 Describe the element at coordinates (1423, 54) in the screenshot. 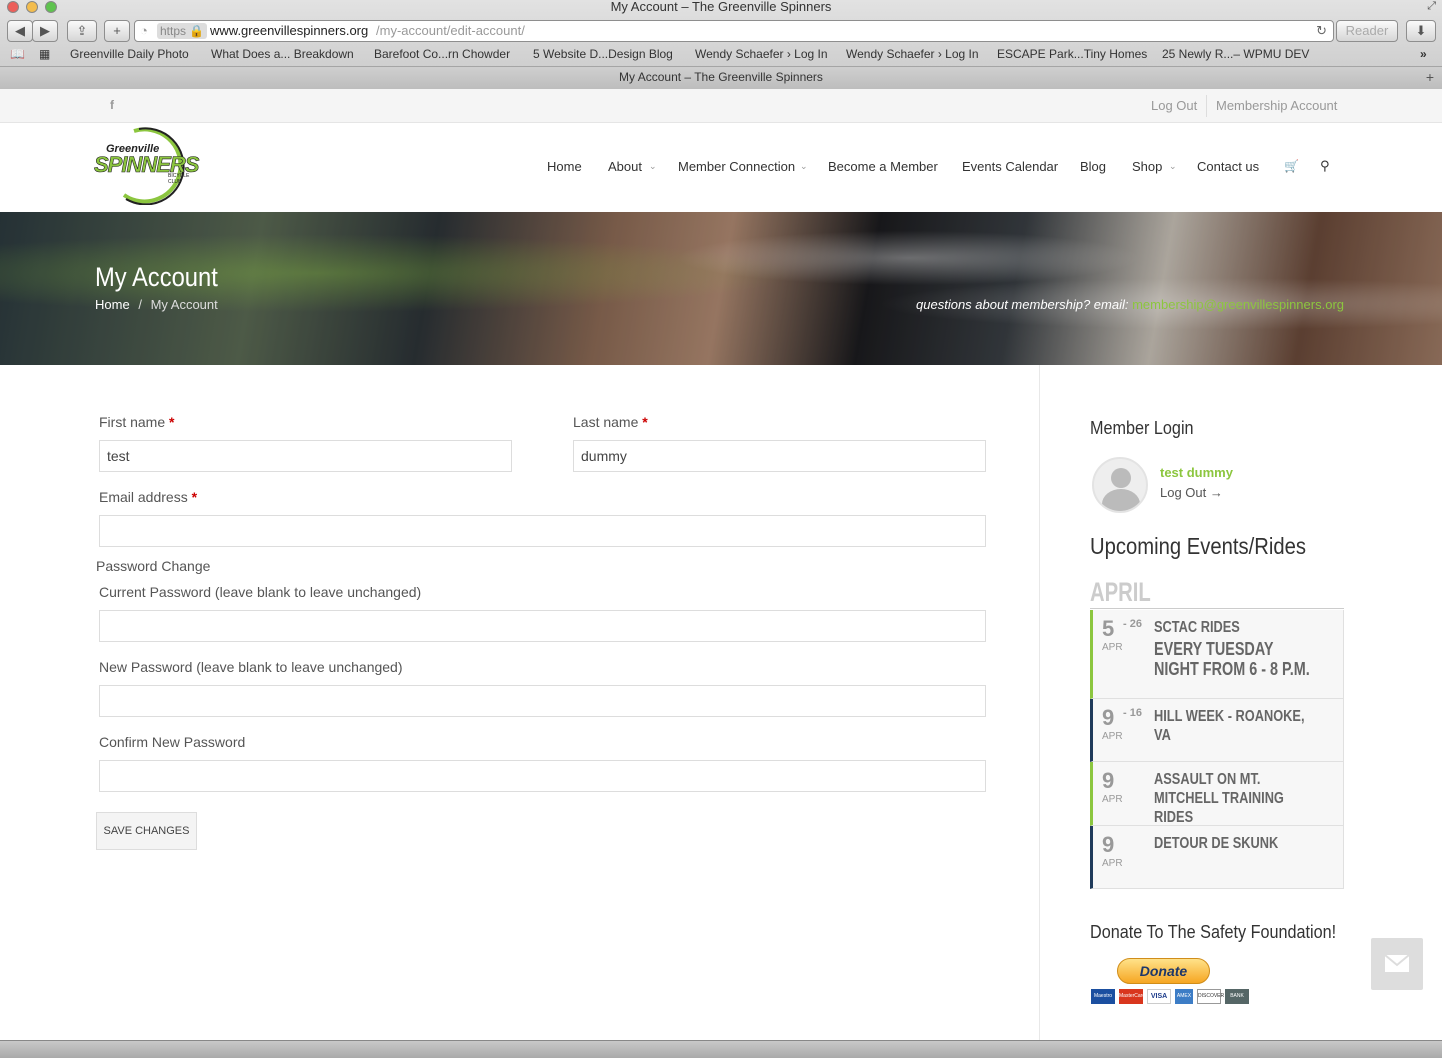

I see `more-bookmarks-icon: »` at that location.